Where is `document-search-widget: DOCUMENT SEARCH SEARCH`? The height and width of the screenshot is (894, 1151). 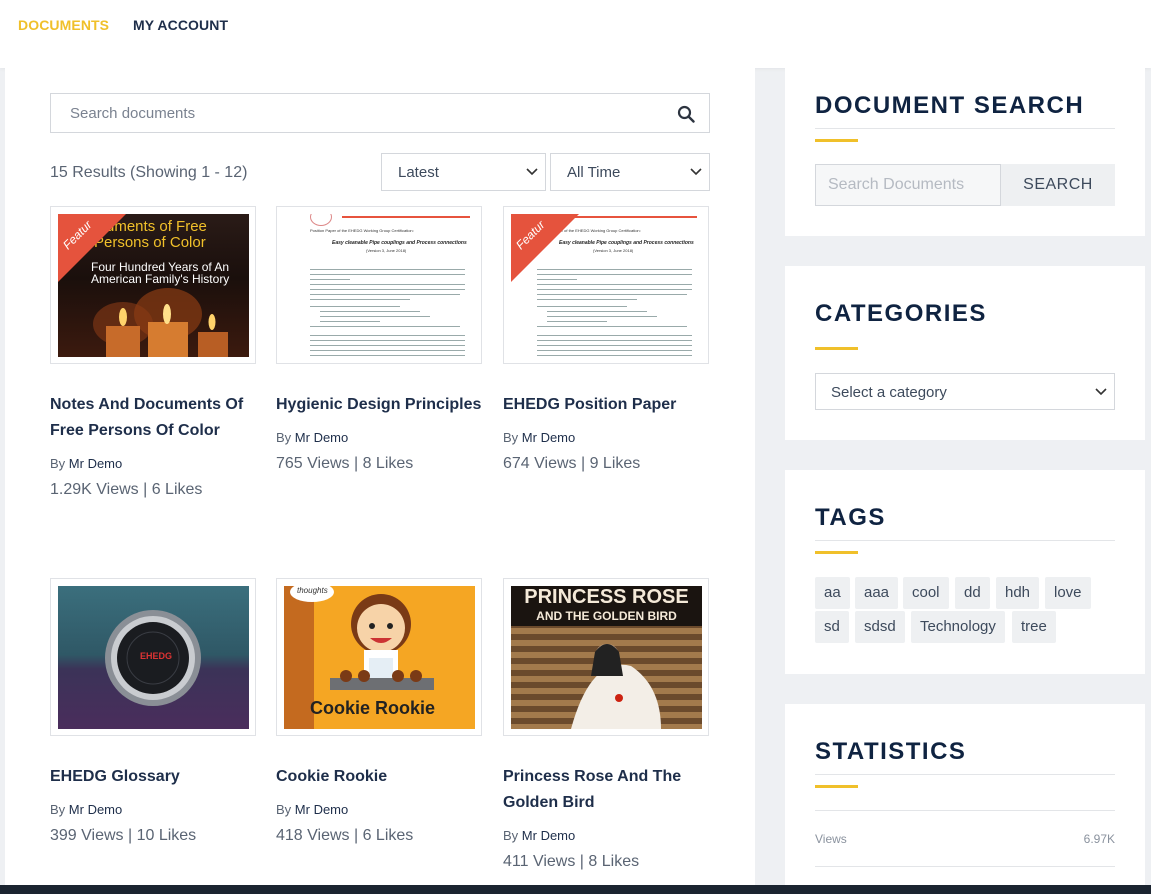 document-search-widget: DOCUMENT SEARCH SEARCH is located at coordinates (965, 152).